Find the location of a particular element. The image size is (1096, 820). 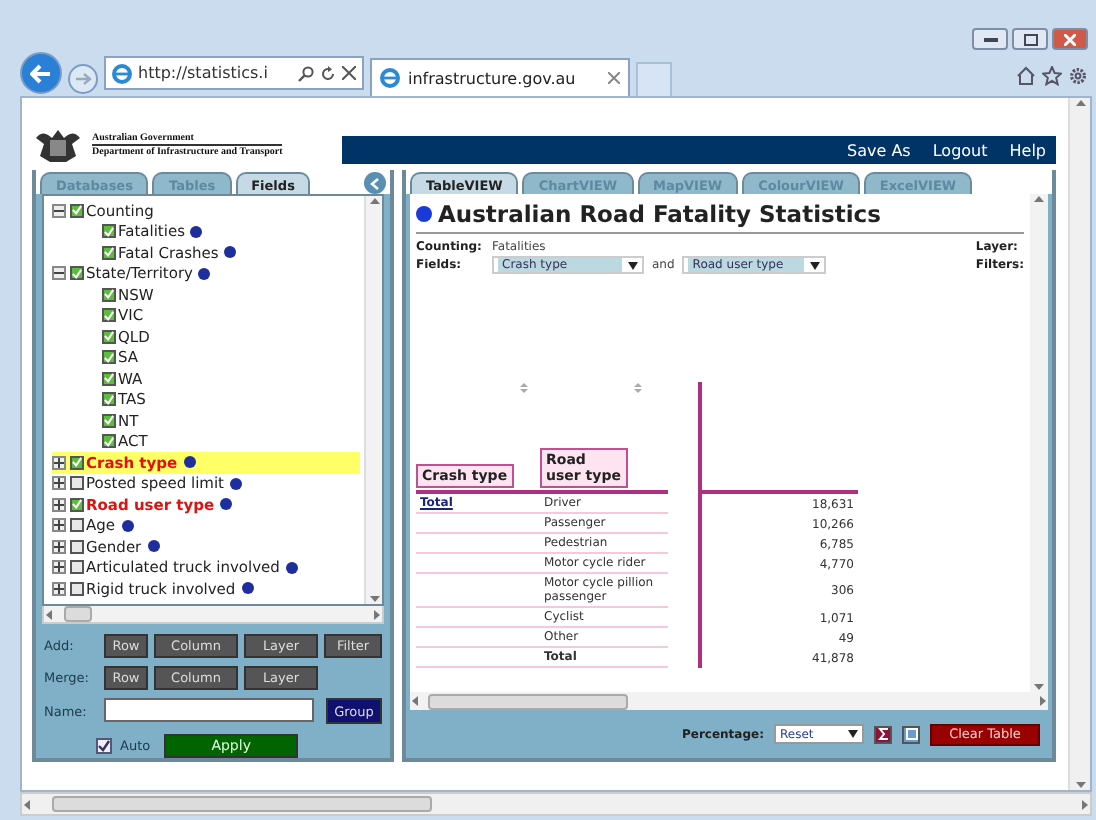

maximize-button is located at coordinates (1030, 39).